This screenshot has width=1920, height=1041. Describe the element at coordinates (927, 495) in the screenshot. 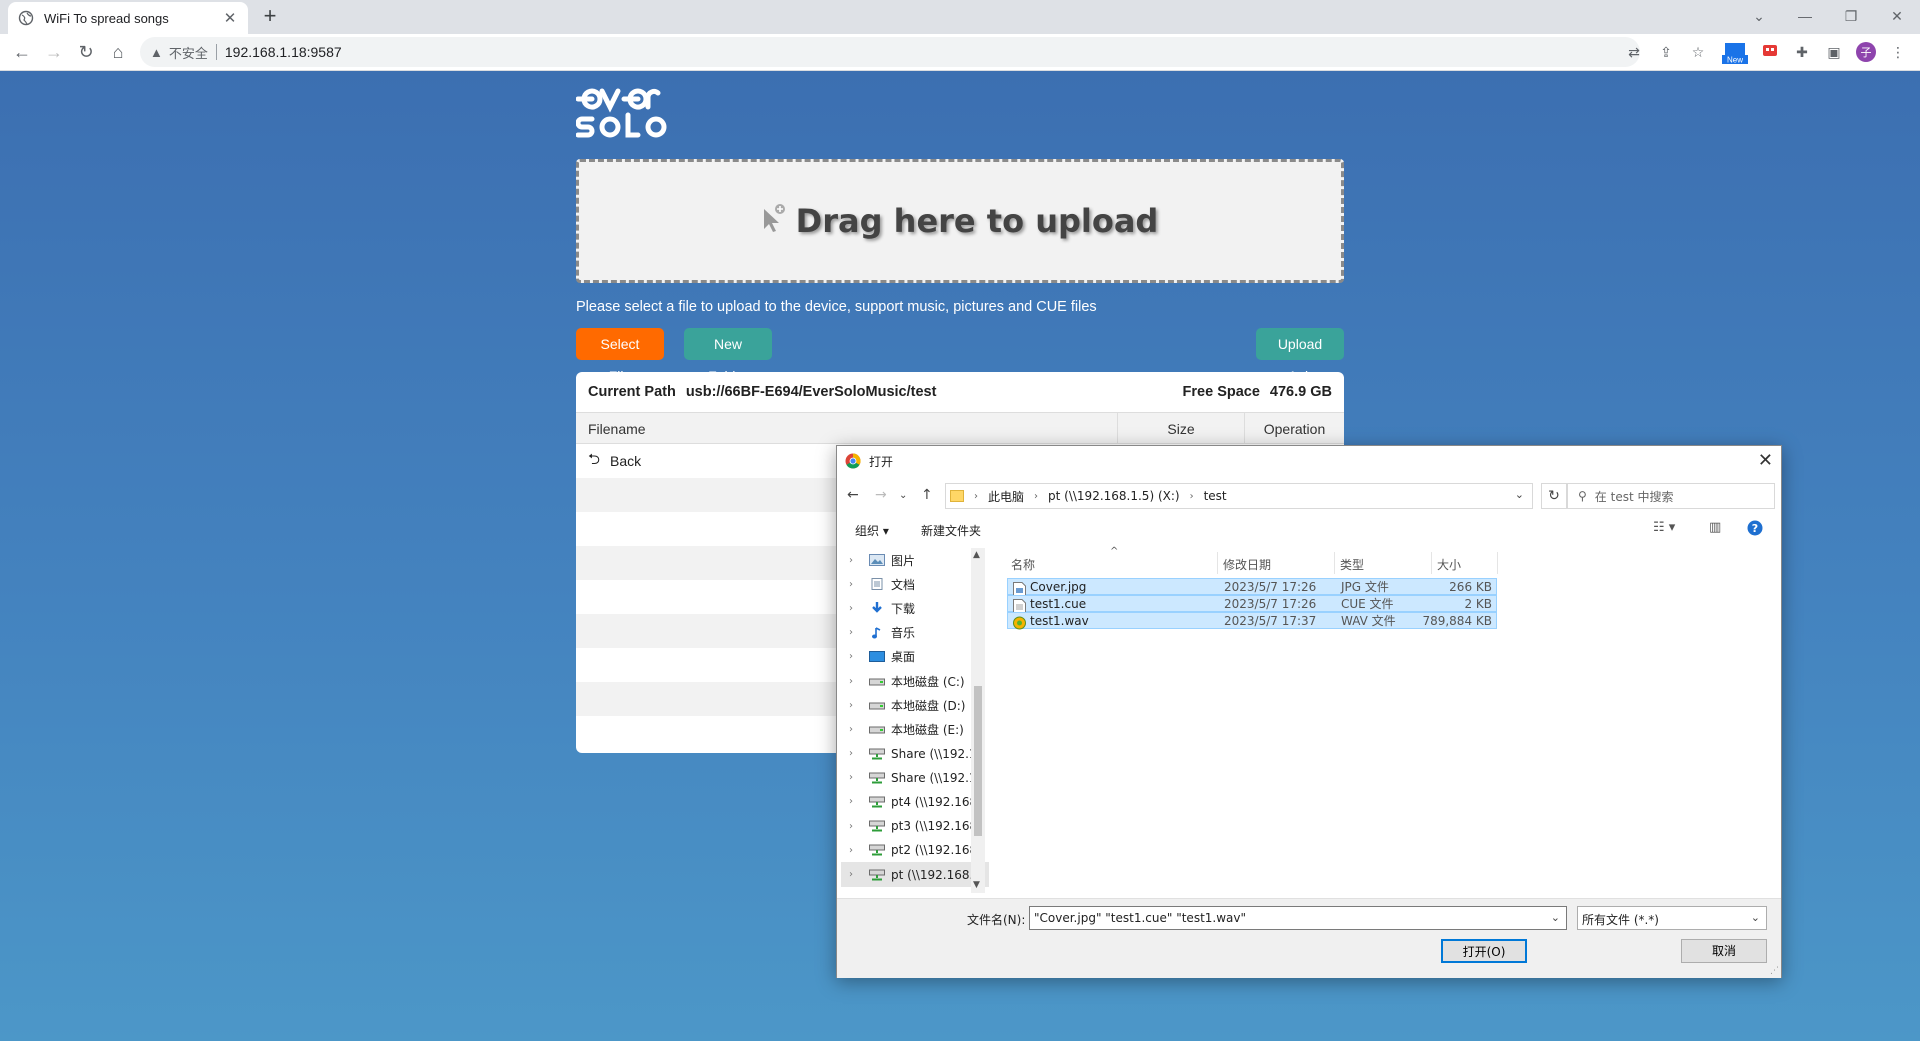

I see `up-folder-icon: ↑` at that location.